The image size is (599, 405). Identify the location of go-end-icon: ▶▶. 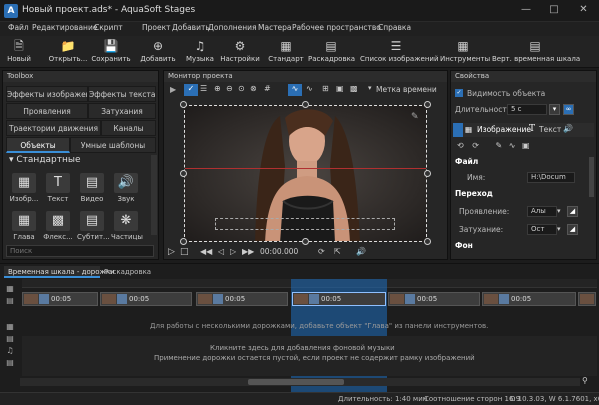
(248, 251).